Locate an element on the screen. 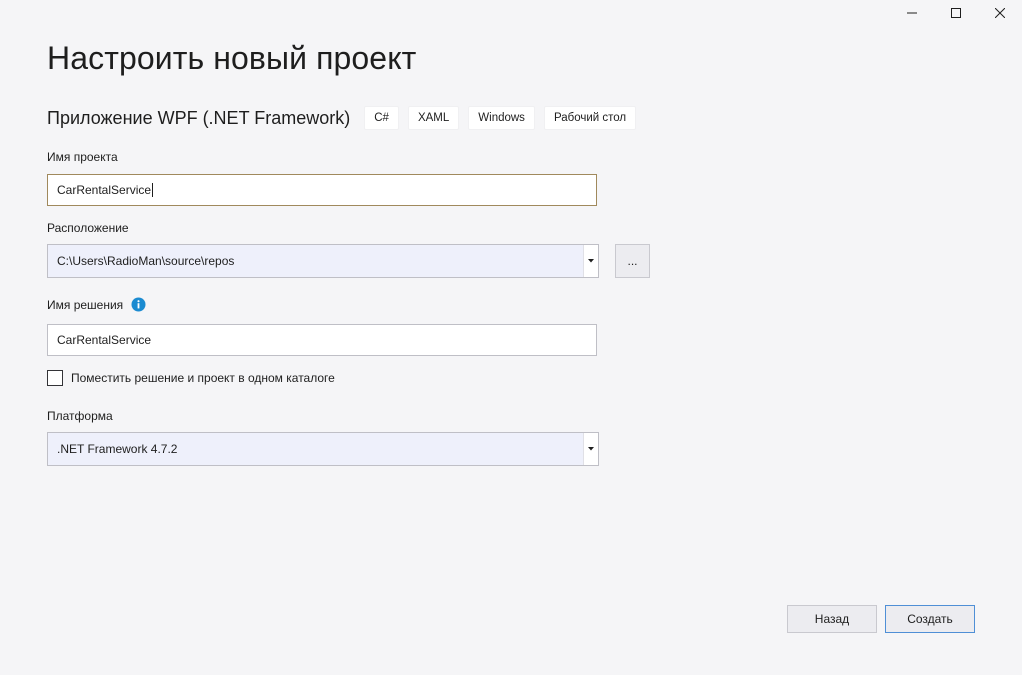 Image resolution: width=1022 pixels, height=675 pixels. tag-markup: XAML is located at coordinates (433, 118).